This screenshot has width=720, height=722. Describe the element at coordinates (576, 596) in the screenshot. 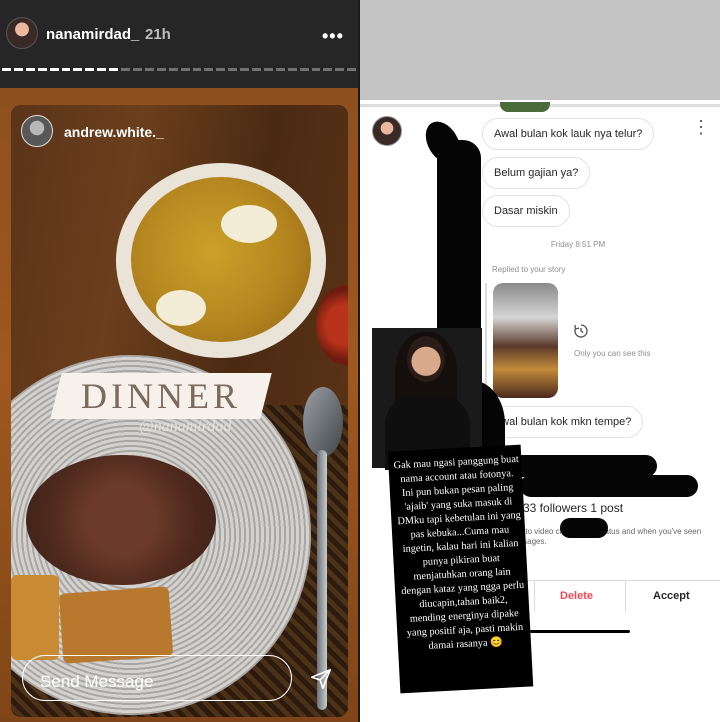

I see `delete-button: Delete` at that location.